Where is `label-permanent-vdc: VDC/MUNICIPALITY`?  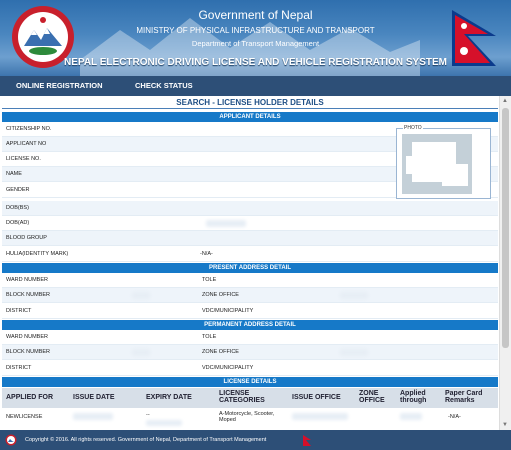 label-permanent-vdc: VDC/MUNICIPALITY is located at coordinates (228, 368).